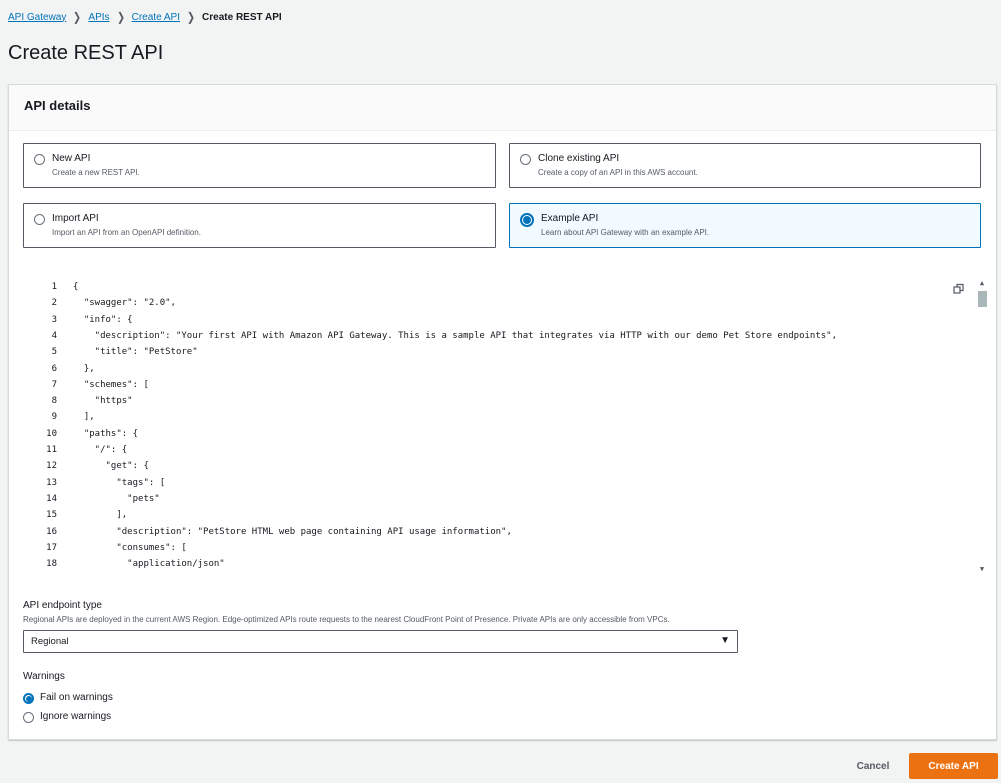 The image size is (1001, 783). Describe the element at coordinates (98, 17) in the screenshot. I see `breadcrumb-link-apis: APIs` at that location.